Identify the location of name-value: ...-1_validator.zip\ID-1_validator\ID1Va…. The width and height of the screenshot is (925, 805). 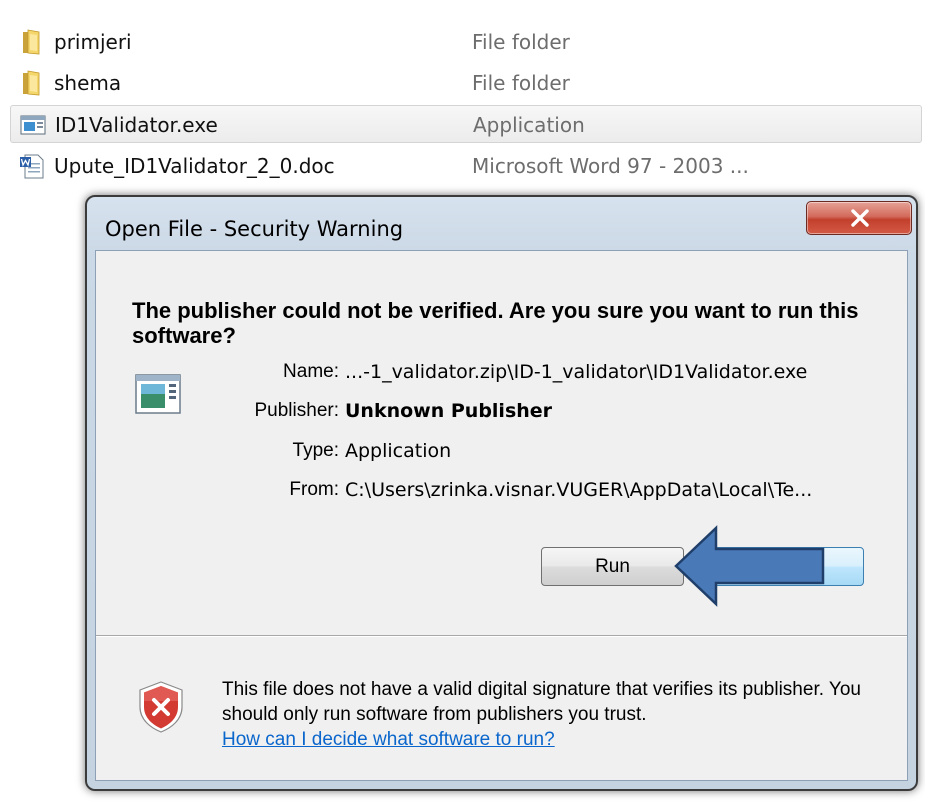
(576, 372).